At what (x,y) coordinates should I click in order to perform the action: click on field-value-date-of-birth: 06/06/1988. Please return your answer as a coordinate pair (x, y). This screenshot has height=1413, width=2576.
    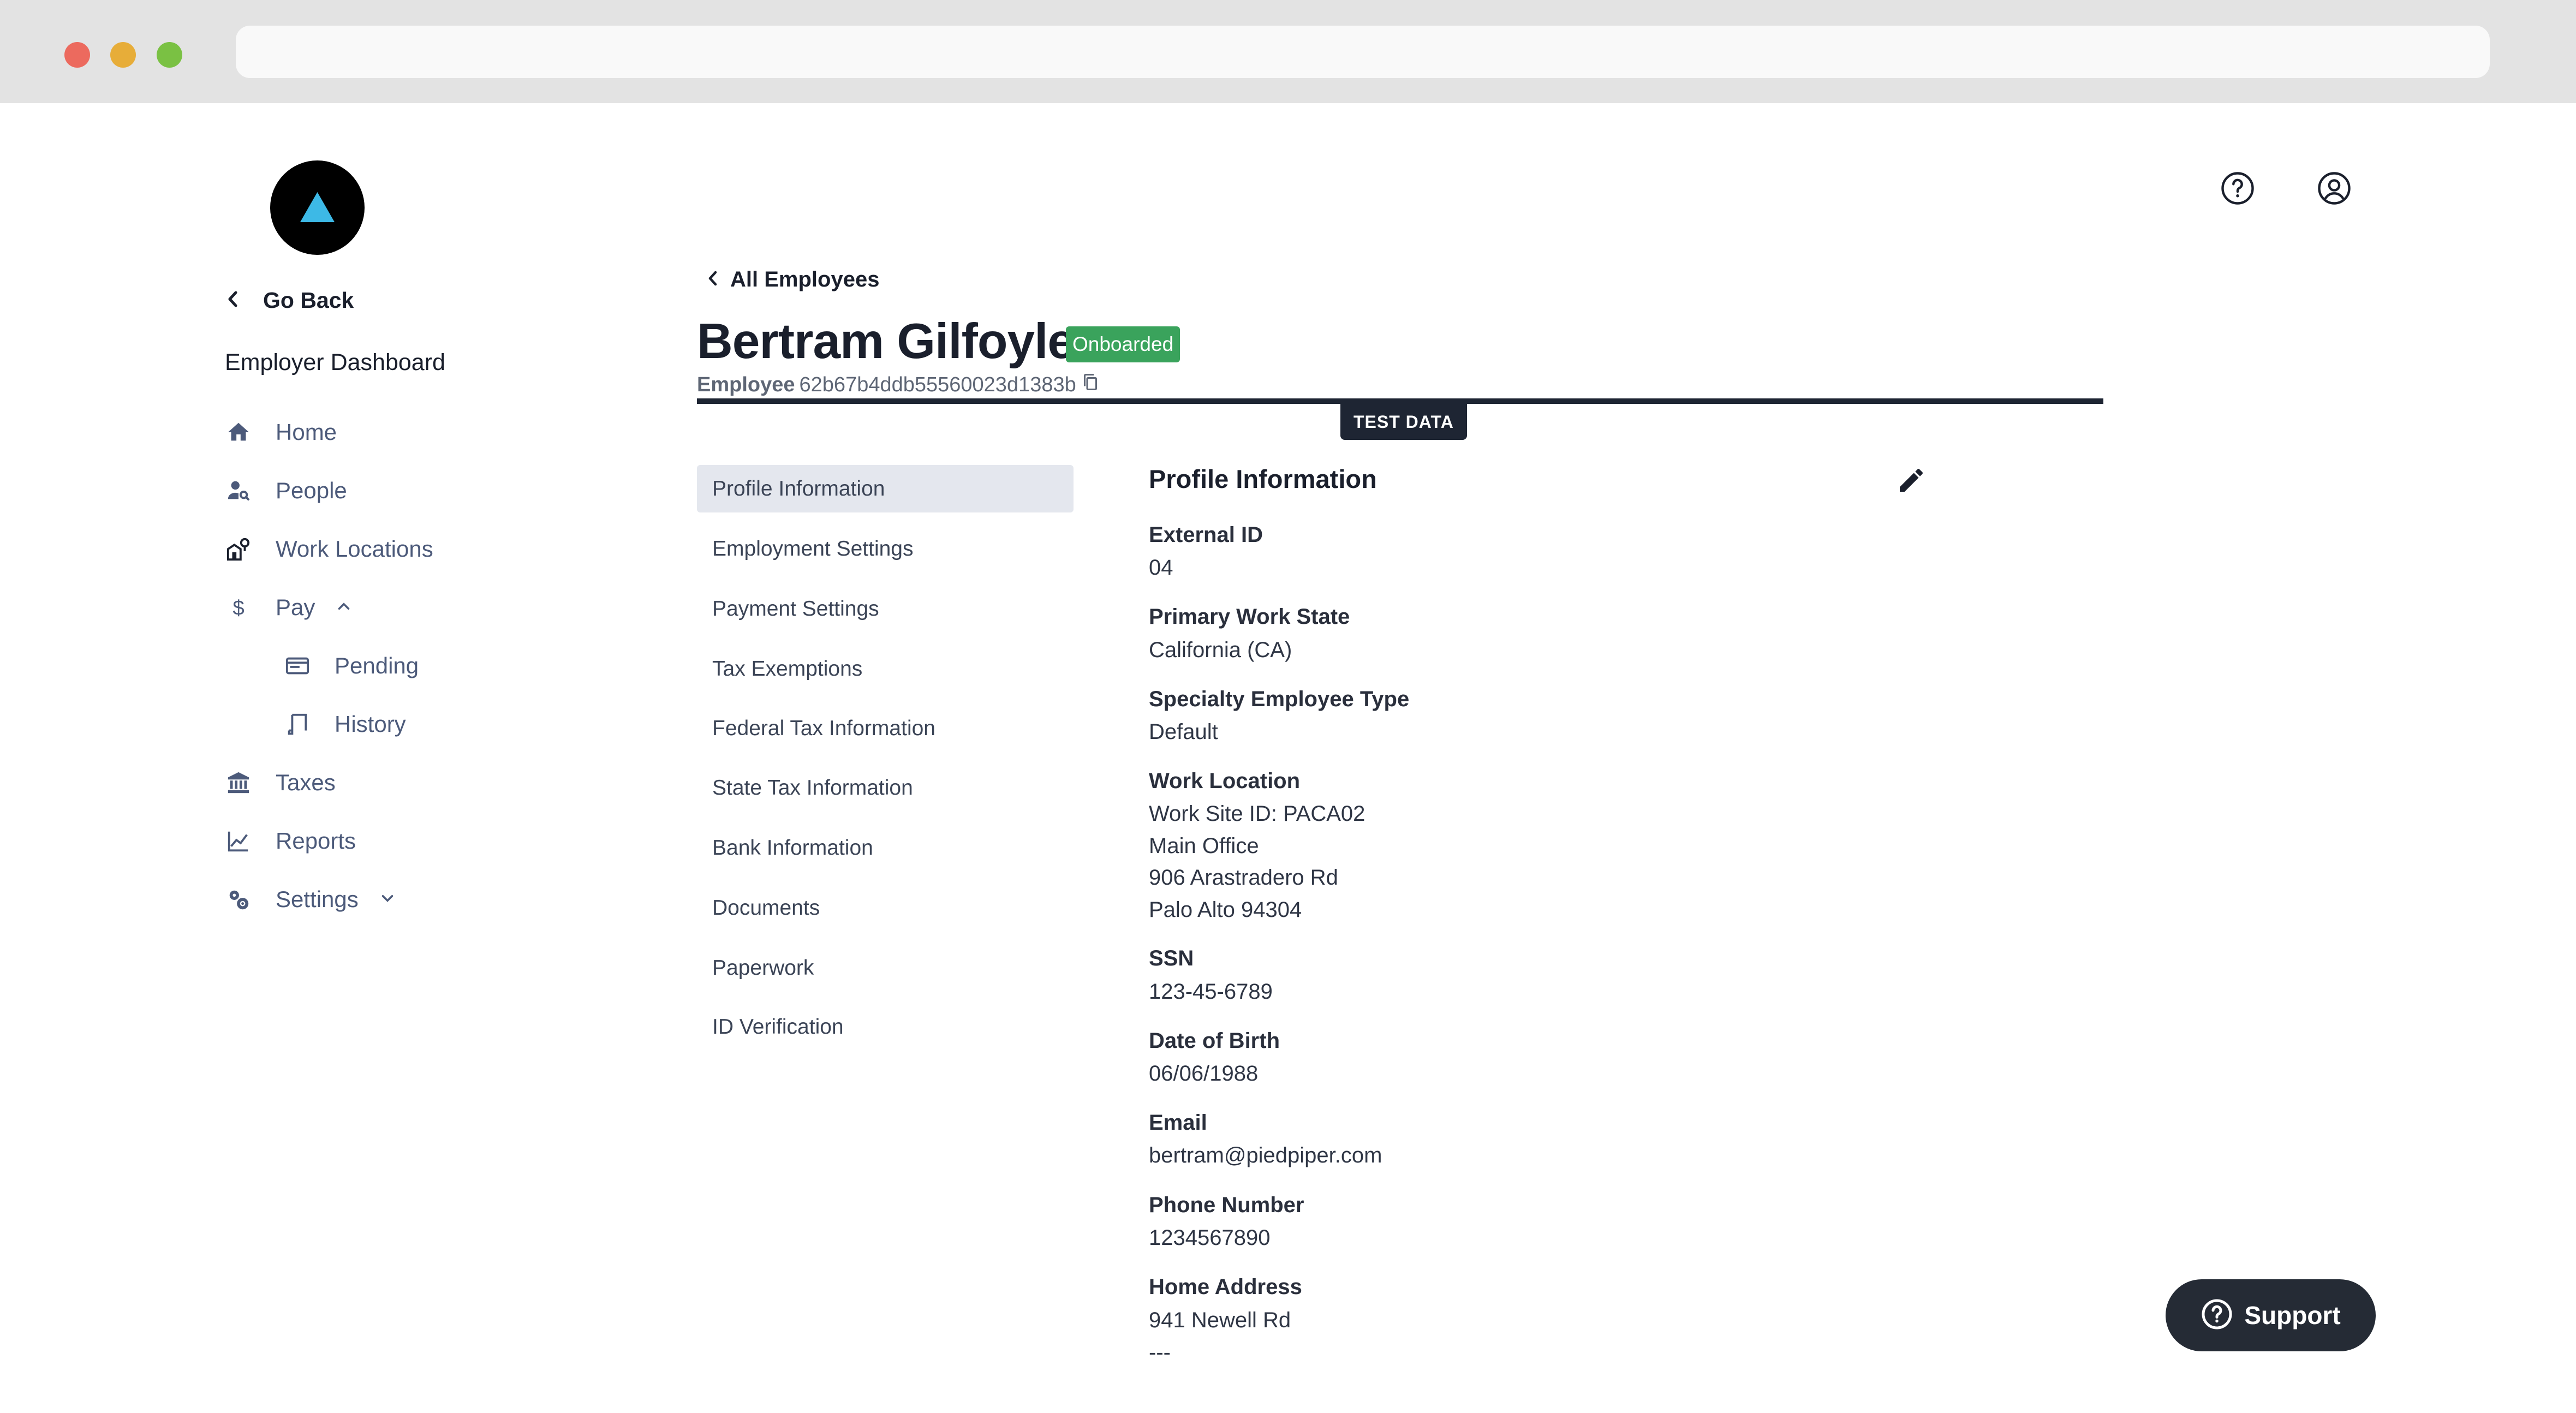
    Looking at the image, I should click on (1204, 1074).